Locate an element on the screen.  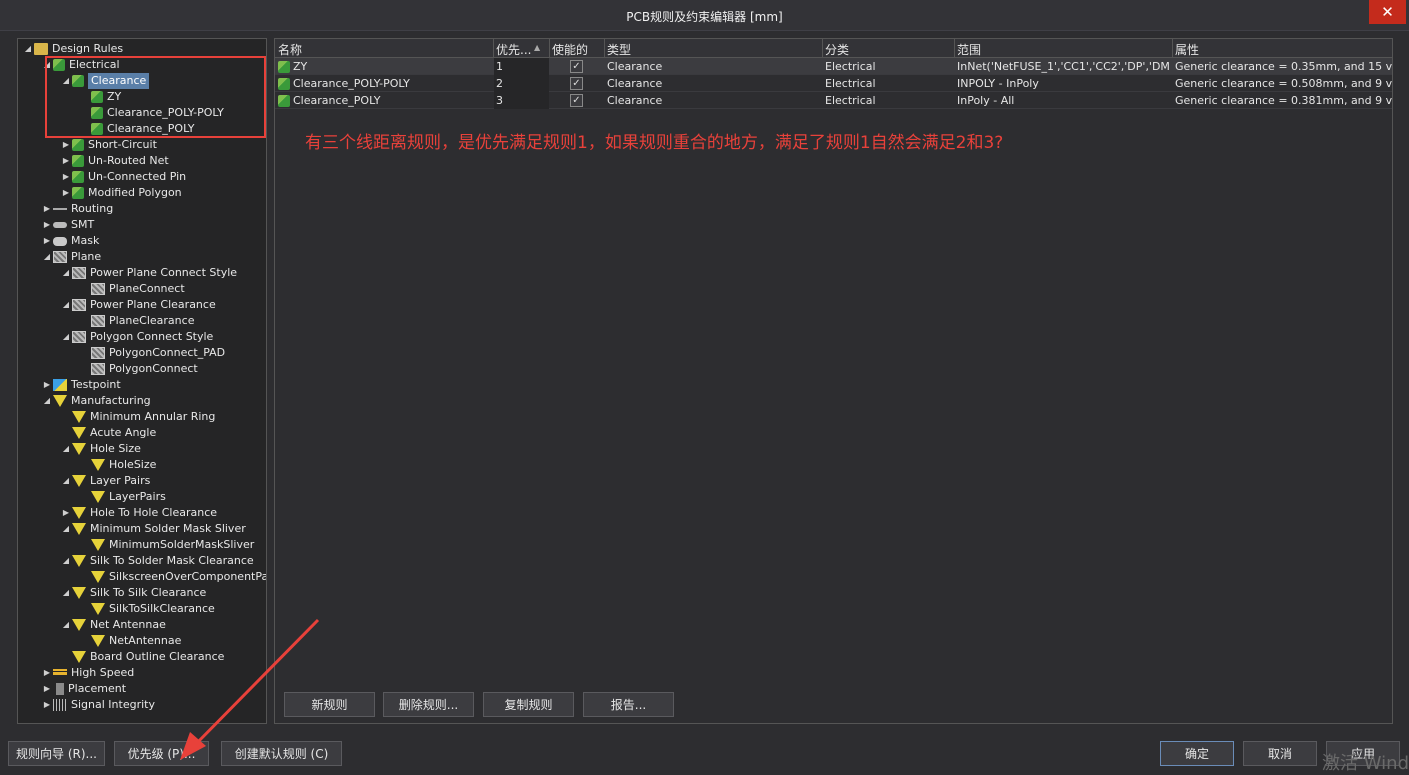
tree-item-min-annular-ring: Minimum Annular Ring is located at coordinates (143, 417).